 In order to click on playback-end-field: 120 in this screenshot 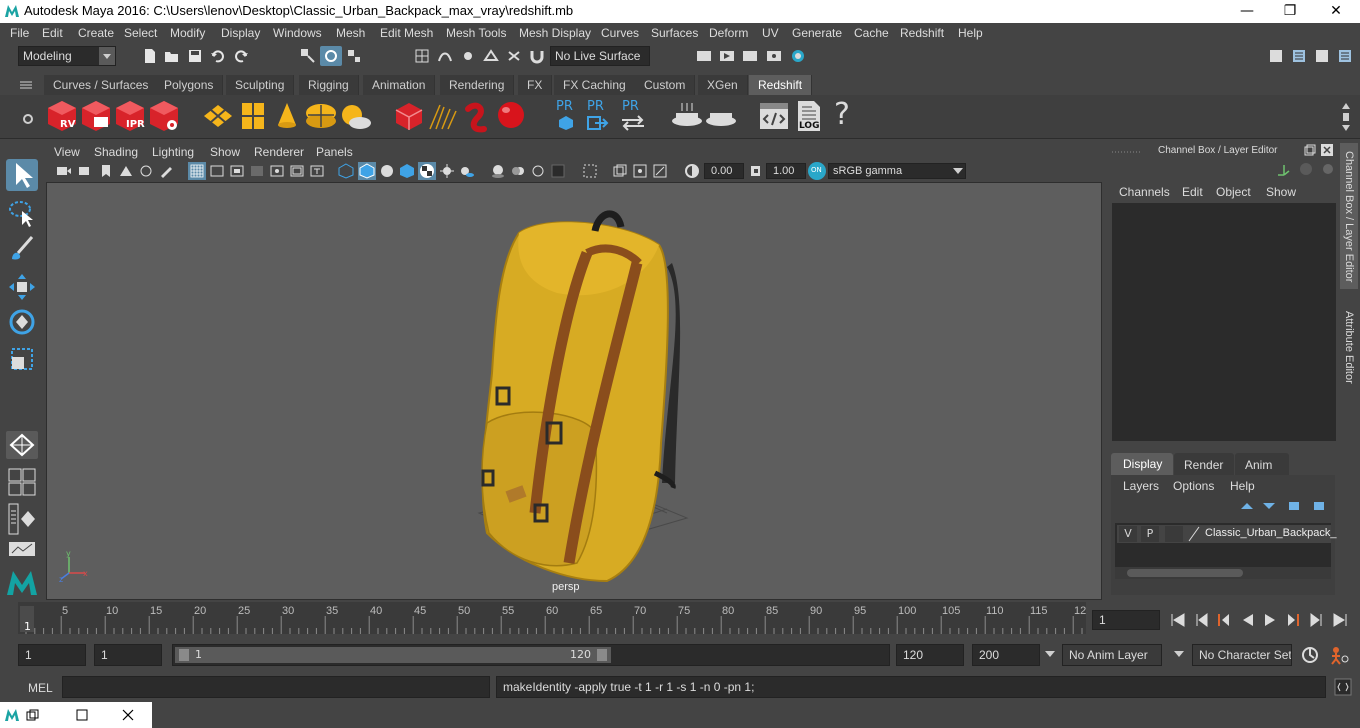, I will do `click(930, 655)`.